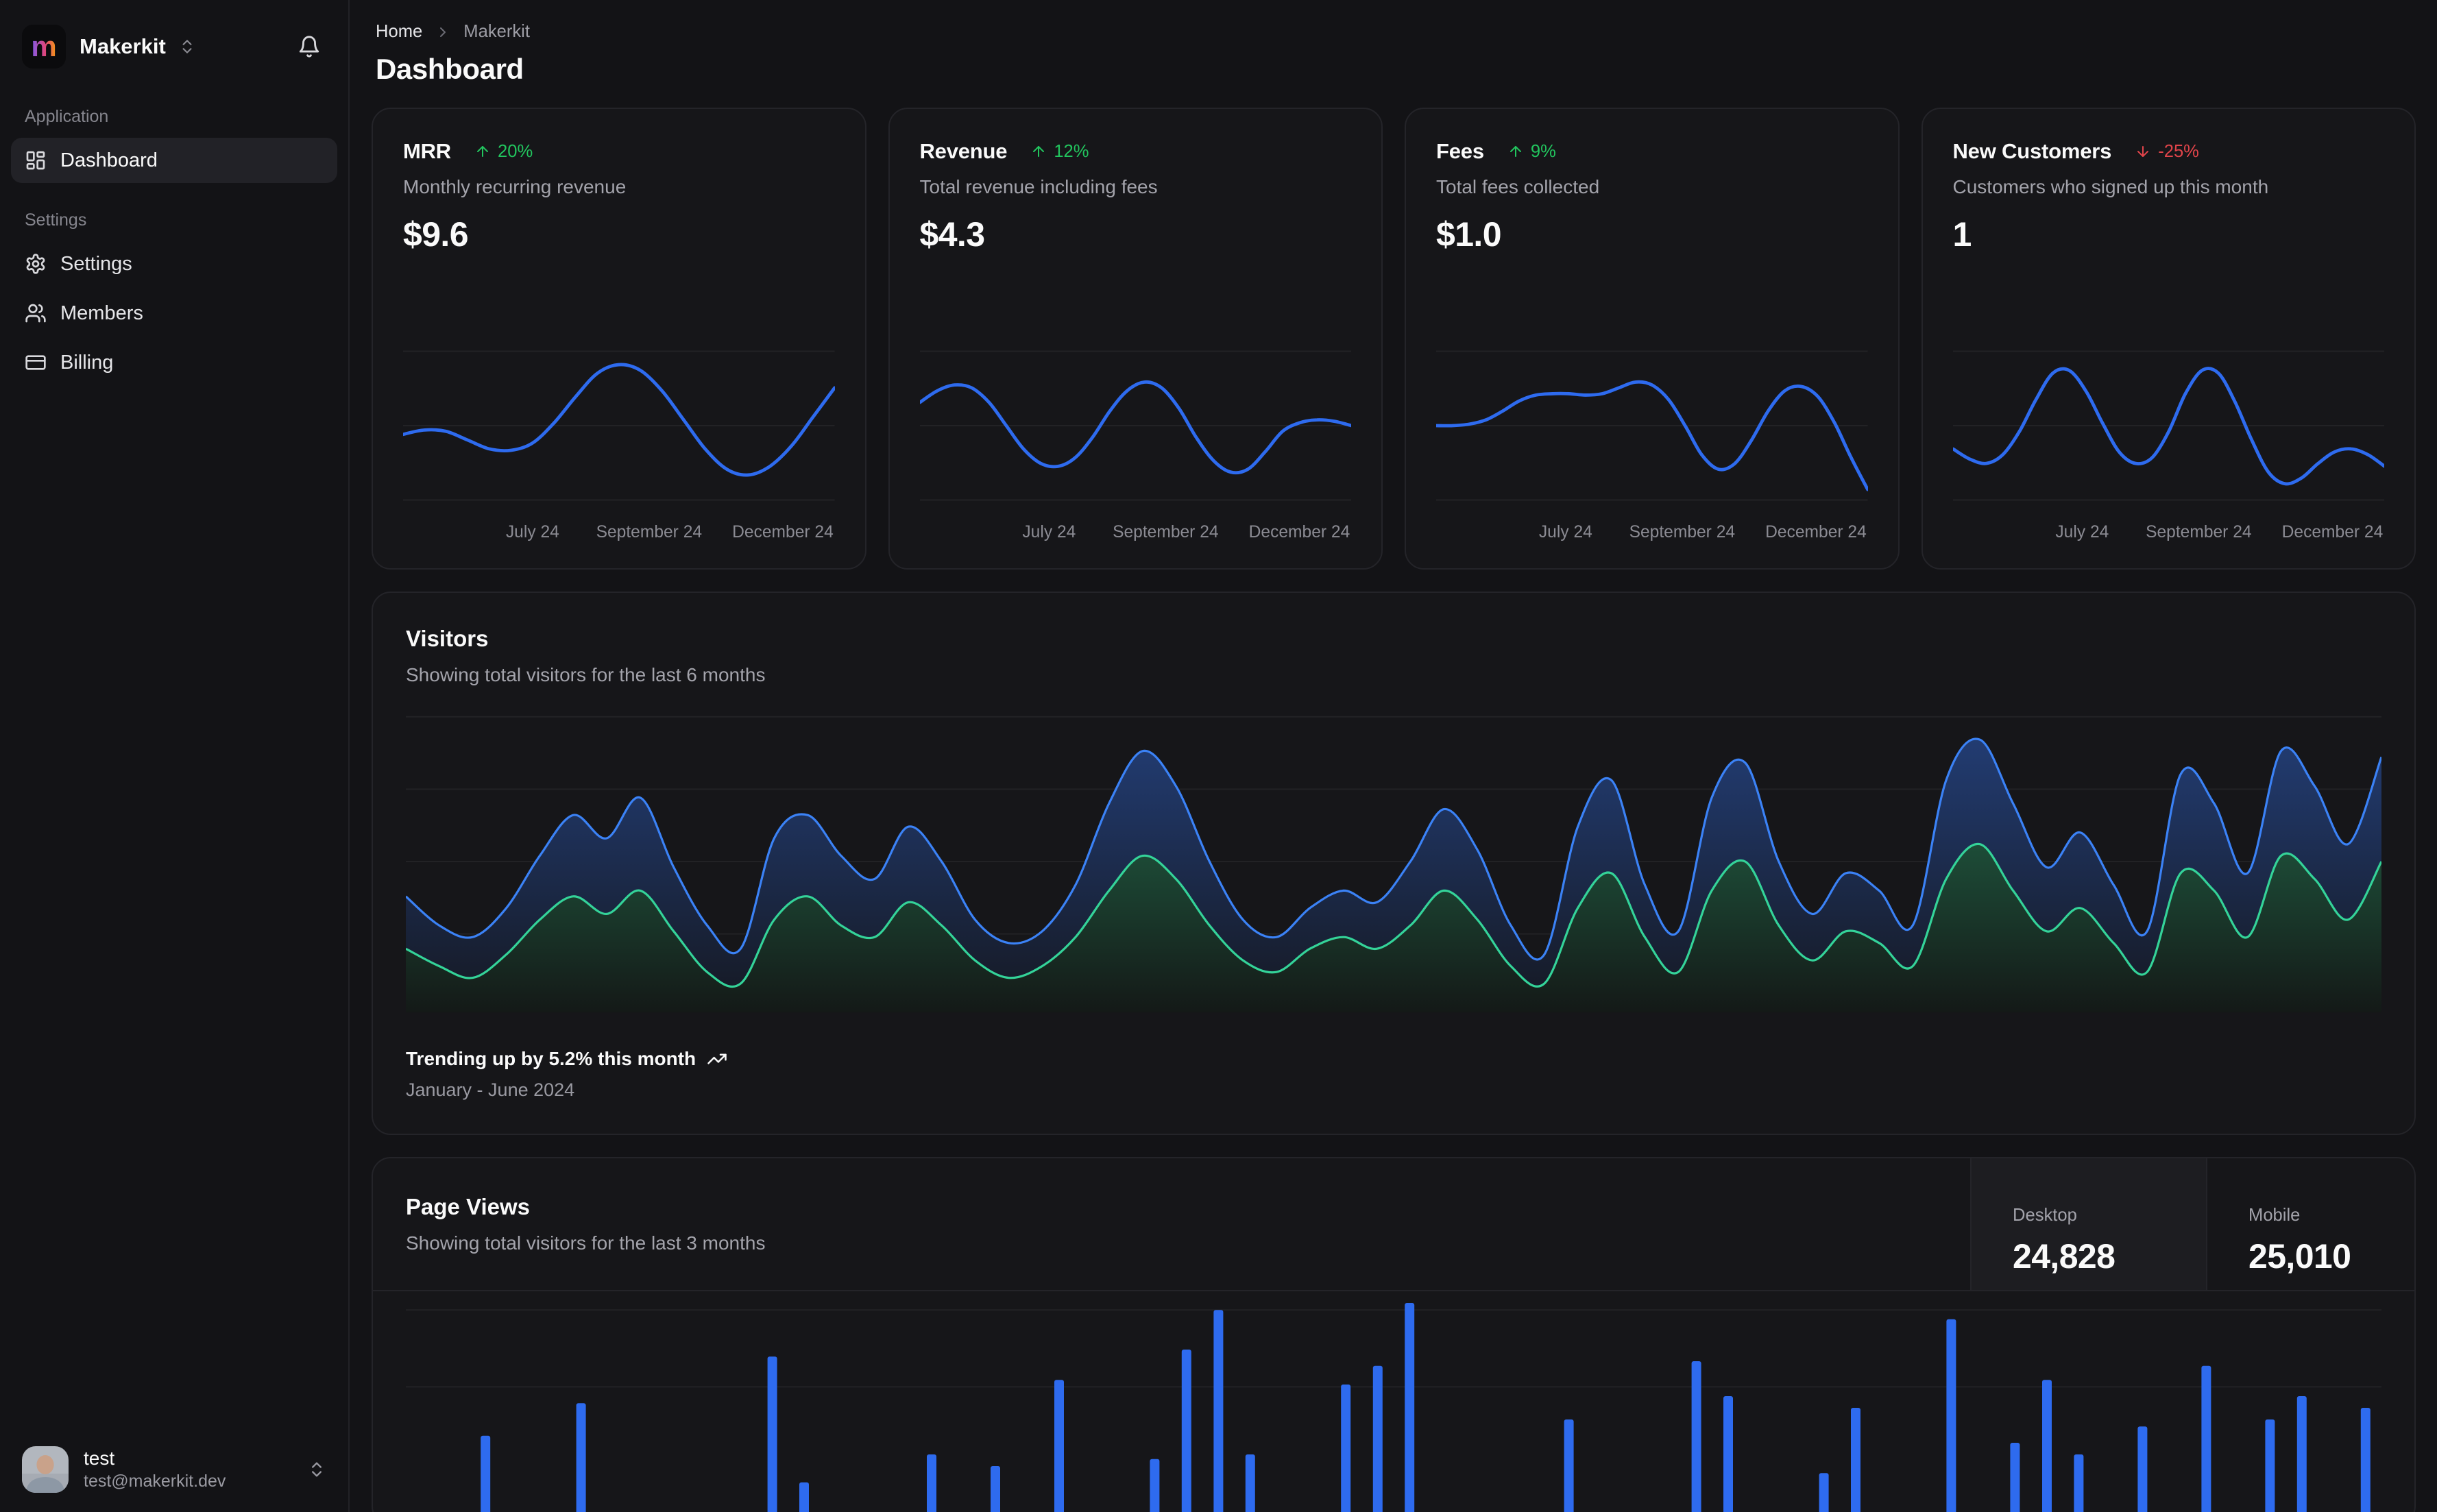 The image size is (2437, 1512). I want to click on trend-value: -25%, so click(2178, 151).